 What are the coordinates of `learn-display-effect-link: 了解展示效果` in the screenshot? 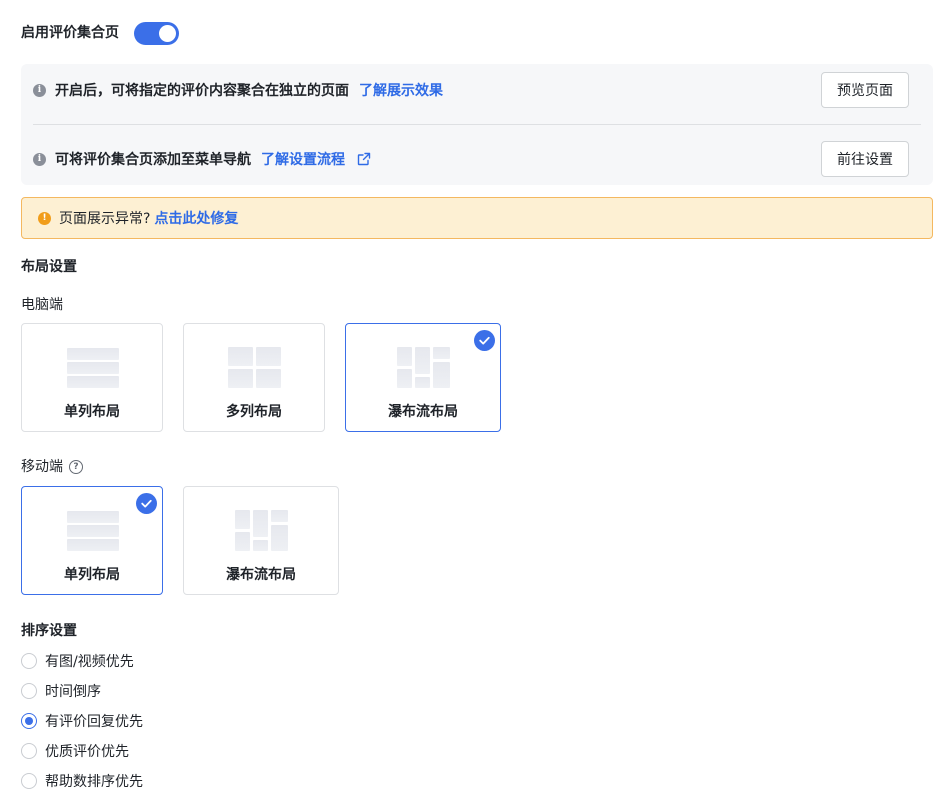 It's located at (401, 90).